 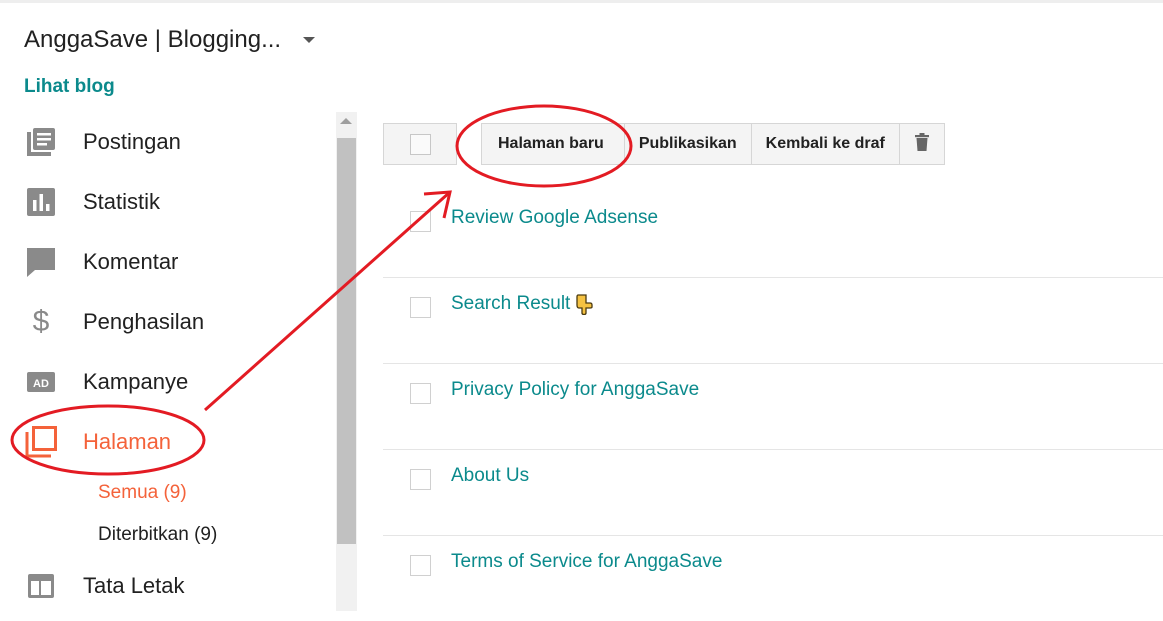 I want to click on page-title-link: Terms of Service for AnggaSave, so click(x=586, y=562).